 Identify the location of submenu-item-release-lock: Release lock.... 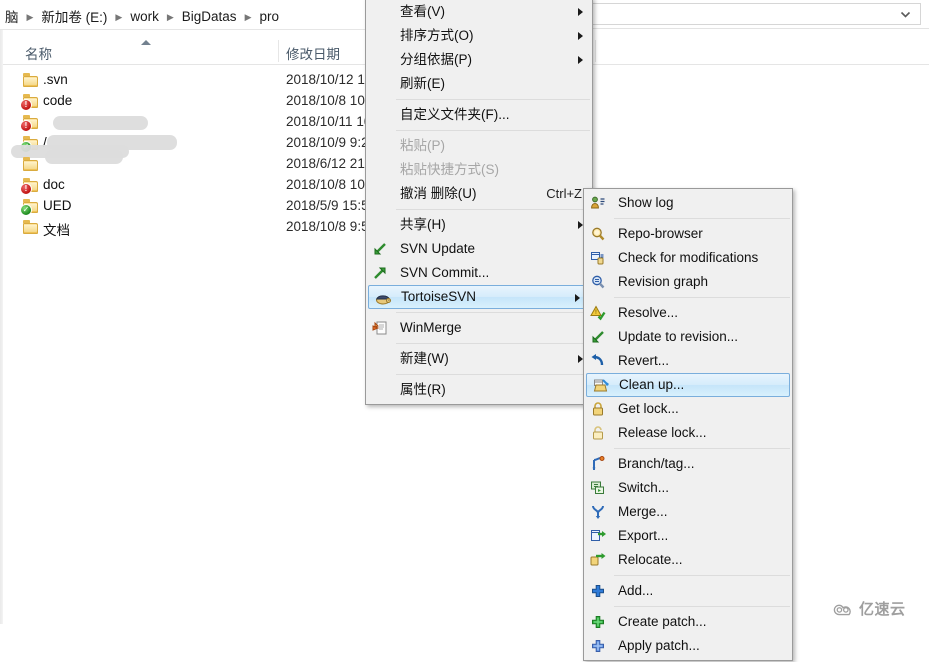
(688, 433).